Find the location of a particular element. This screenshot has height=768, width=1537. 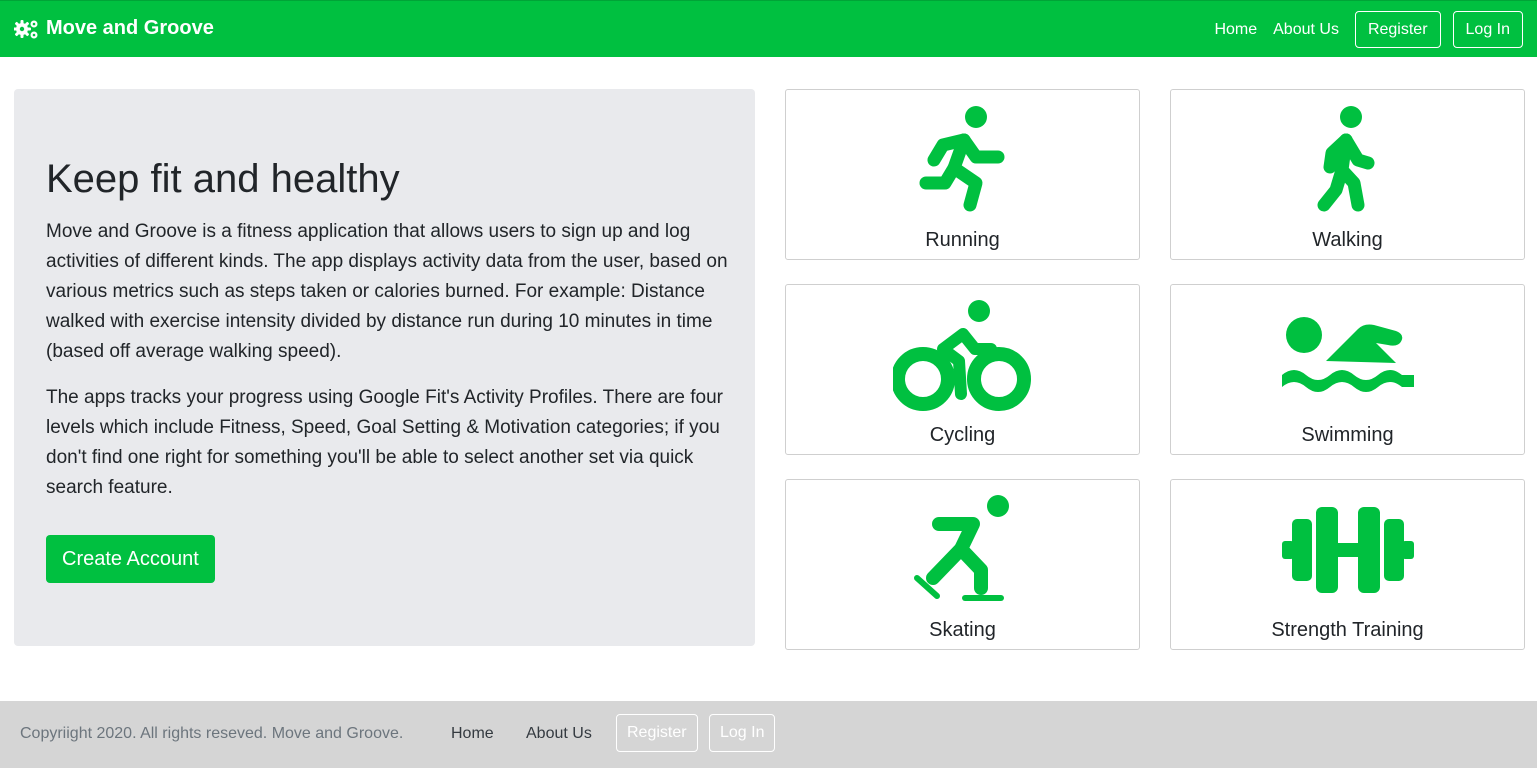

nav-register-button: Register is located at coordinates (1397, 29).